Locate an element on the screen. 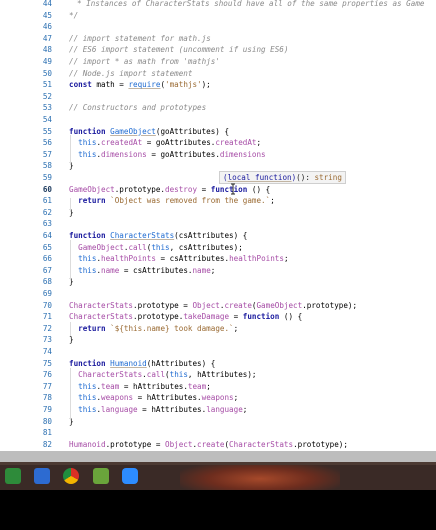 This screenshot has height=530, width=436. code-token: Object is located at coordinates (179, 444).